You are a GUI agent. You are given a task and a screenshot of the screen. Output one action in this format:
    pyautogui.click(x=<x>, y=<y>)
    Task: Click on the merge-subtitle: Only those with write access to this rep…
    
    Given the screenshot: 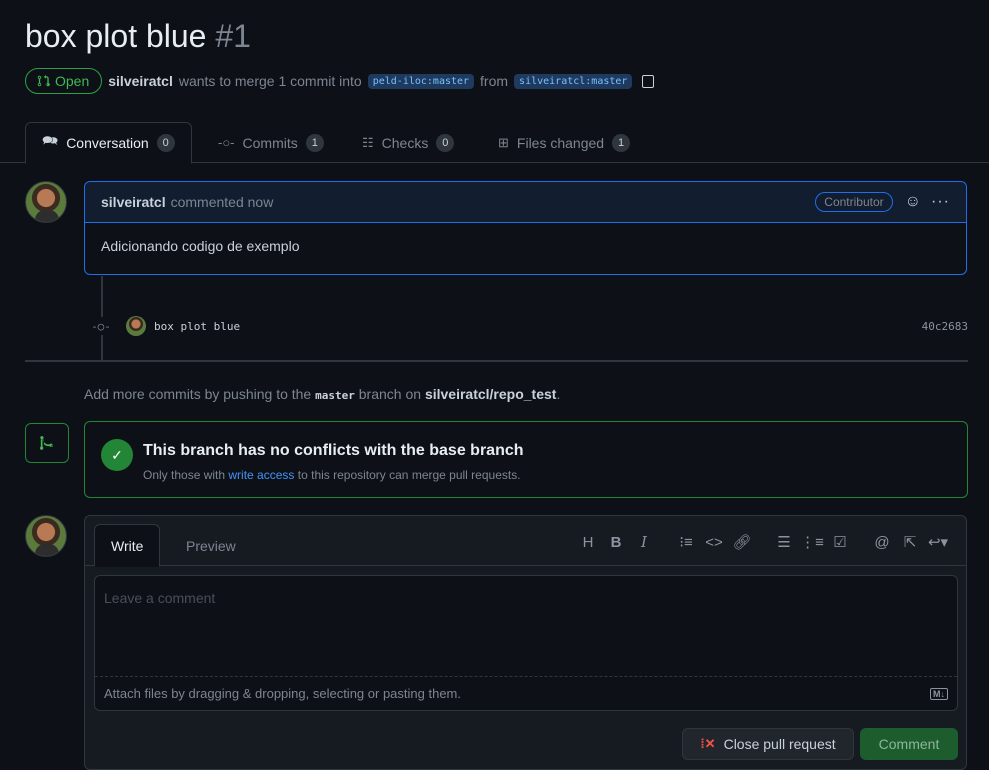 What is the action you would take?
    pyautogui.click(x=332, y=475)
    